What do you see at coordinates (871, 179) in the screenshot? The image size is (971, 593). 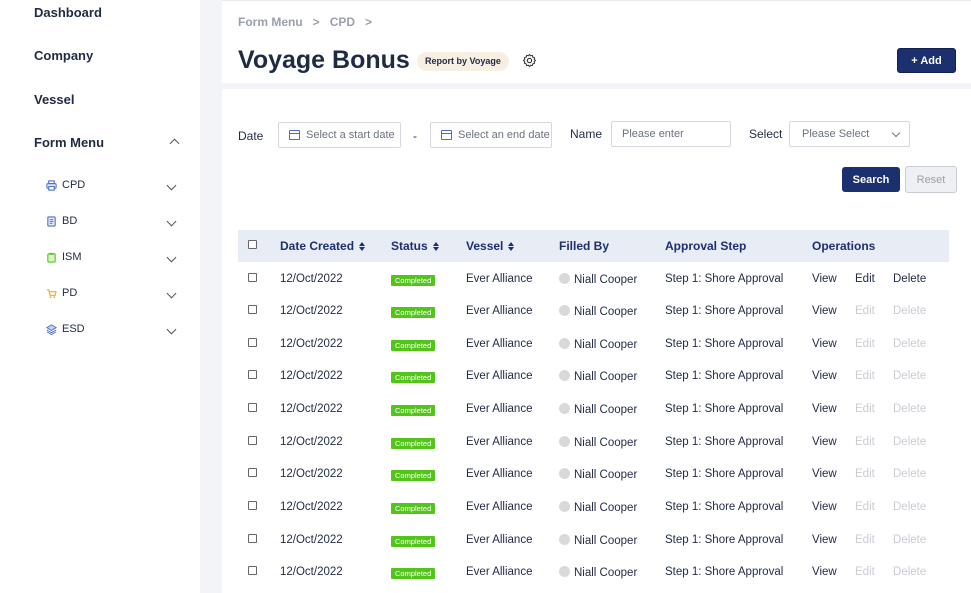 I see `search-button: Search` at bounding box center [871, 179].